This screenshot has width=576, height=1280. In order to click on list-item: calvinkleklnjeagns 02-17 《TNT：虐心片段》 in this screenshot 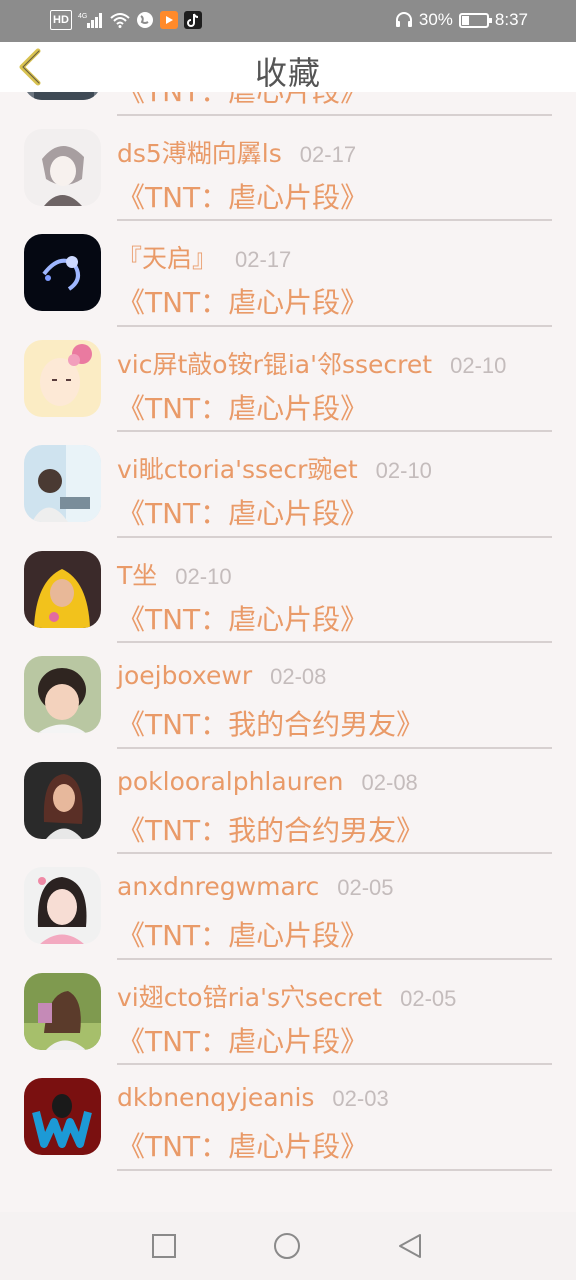, I will do `click(288, 105)`.